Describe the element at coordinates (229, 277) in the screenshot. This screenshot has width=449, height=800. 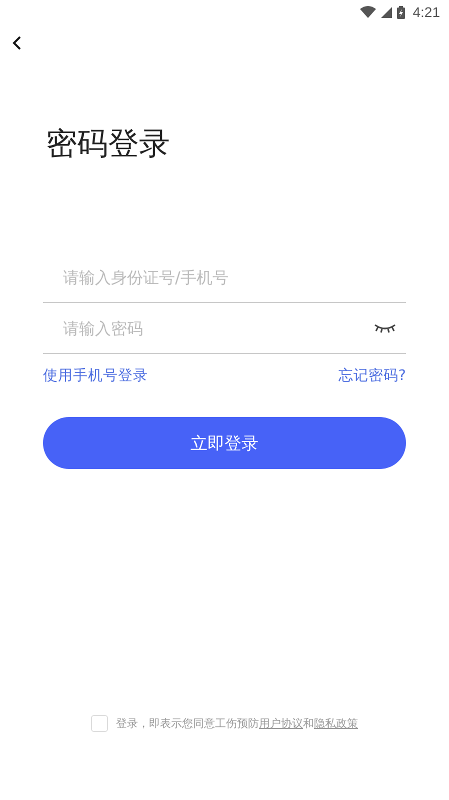
I see `account-field: 请输入身份证号/手机号` at that location.